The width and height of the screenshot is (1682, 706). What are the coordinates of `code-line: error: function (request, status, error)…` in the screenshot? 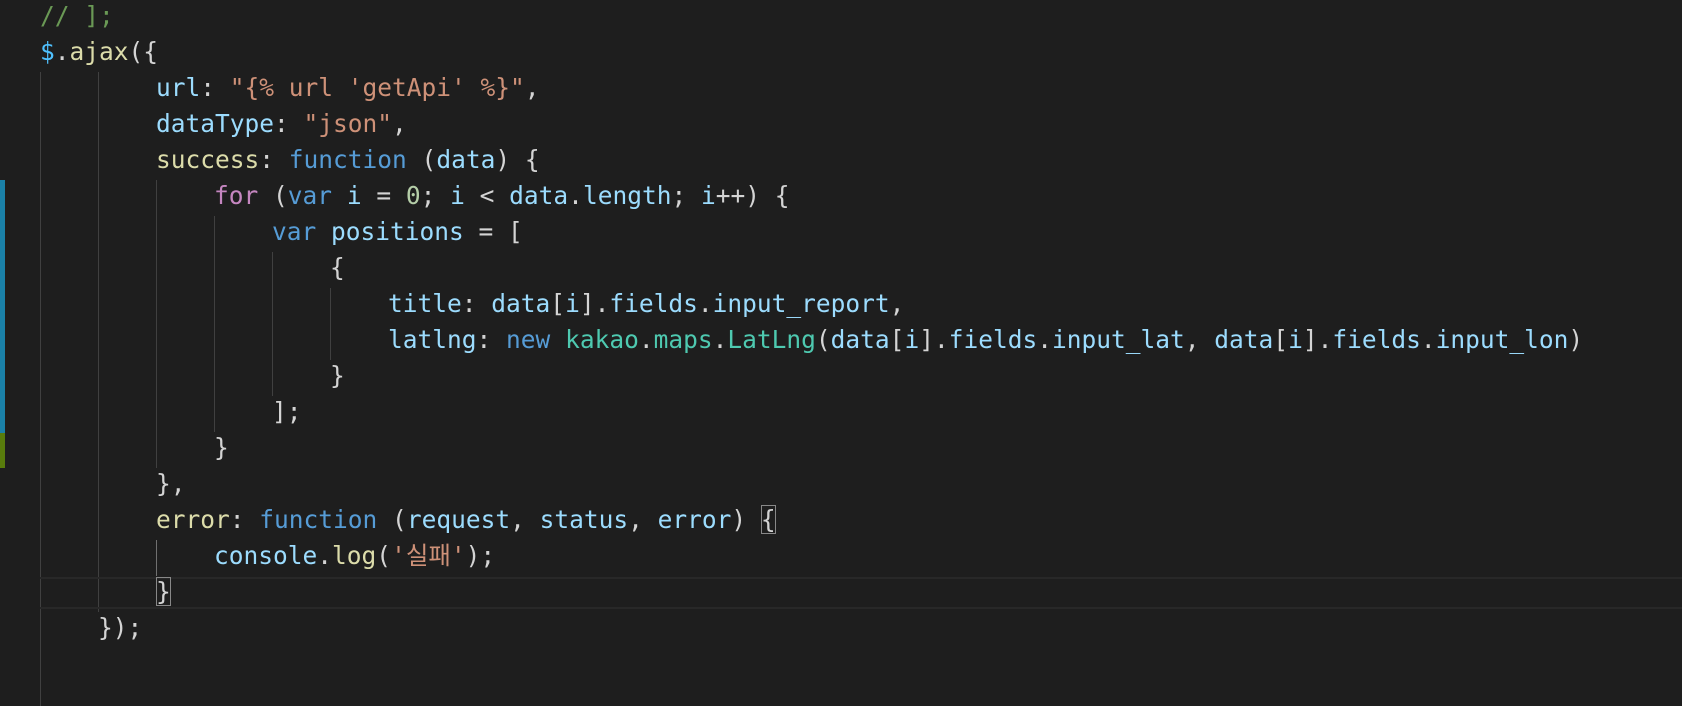 It's located at (408, 520).